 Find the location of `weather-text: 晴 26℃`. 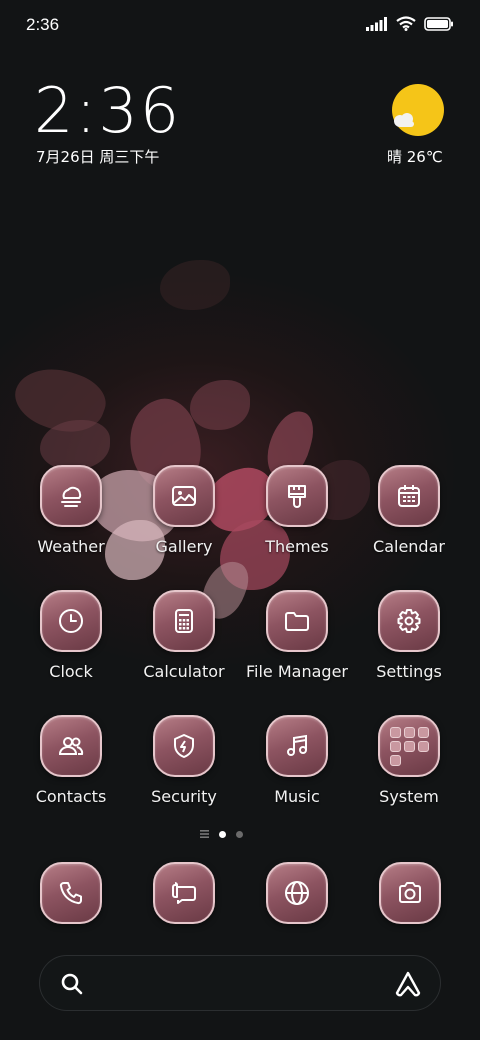

weather-text: 晴 26℃ is located at coordinates (415, 157).